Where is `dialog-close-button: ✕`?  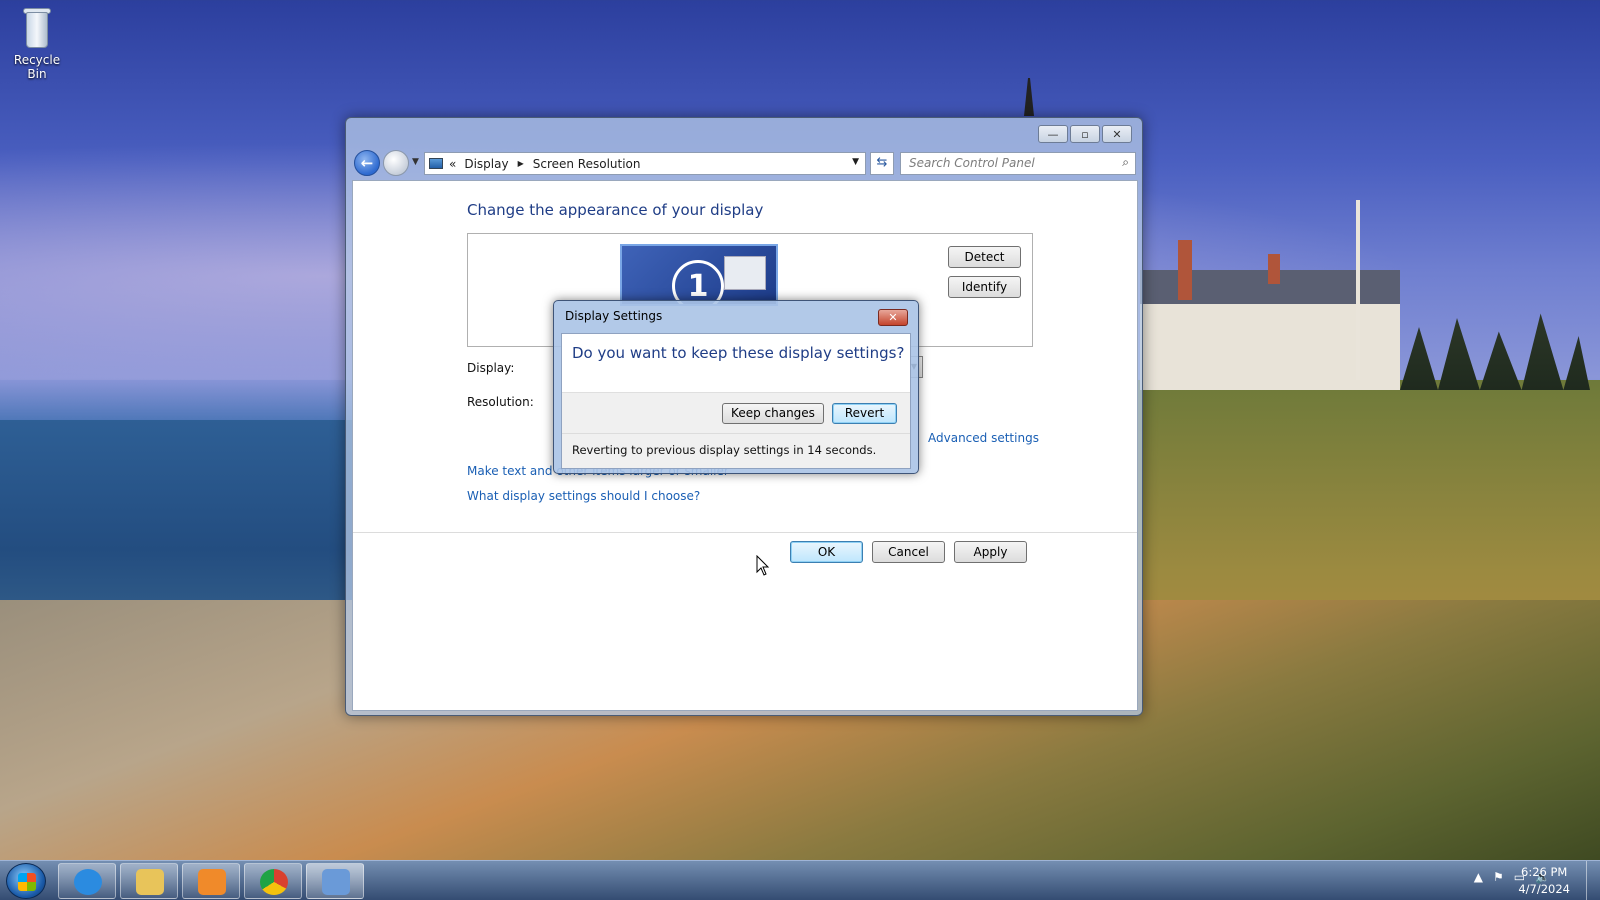 dialog-close-button: ✕ is located at coordinates (893, 317).